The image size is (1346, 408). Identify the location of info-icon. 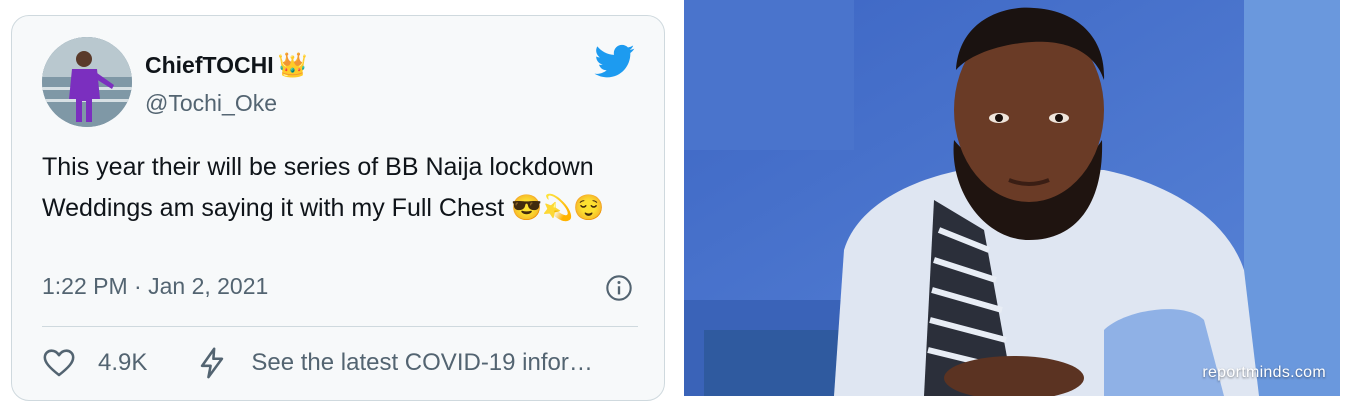
(619, 288).